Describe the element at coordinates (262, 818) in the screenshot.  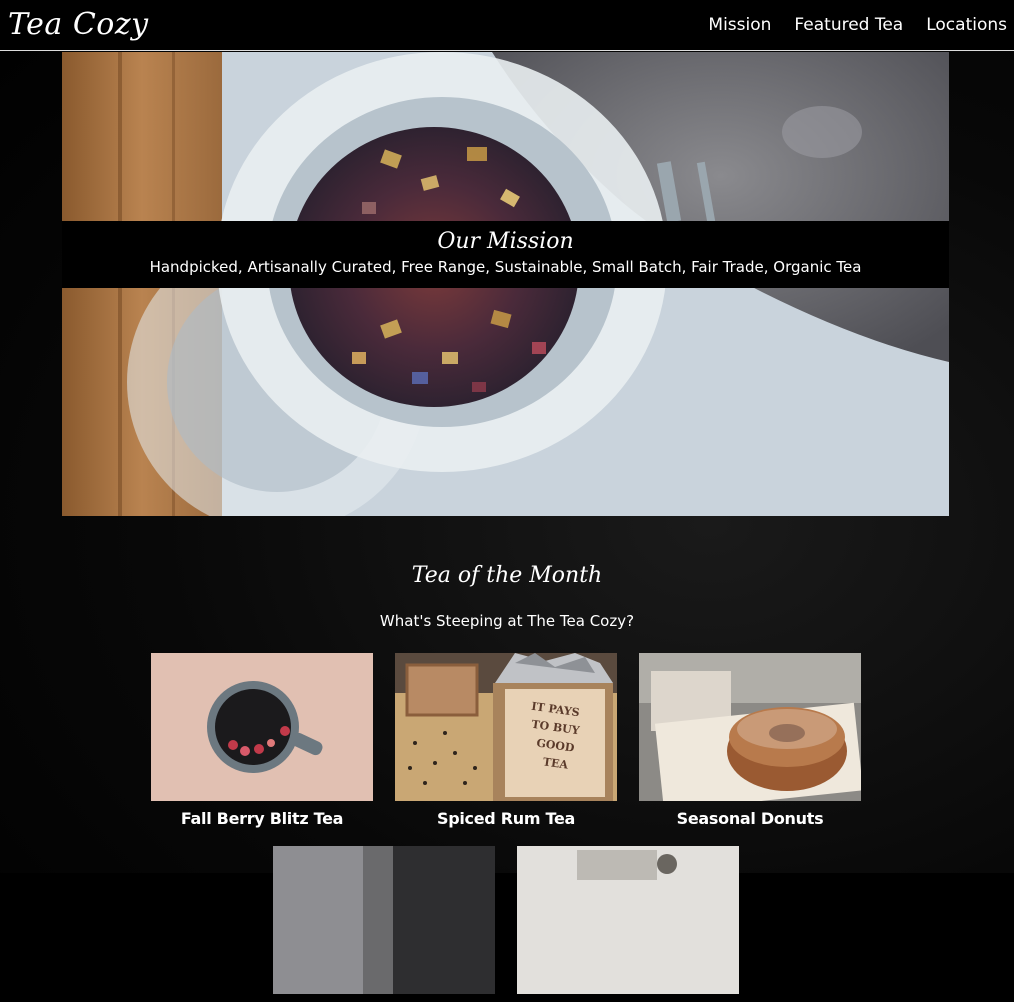
I see `tea-card-label: Fall Berry Blitz Tea` at that location.